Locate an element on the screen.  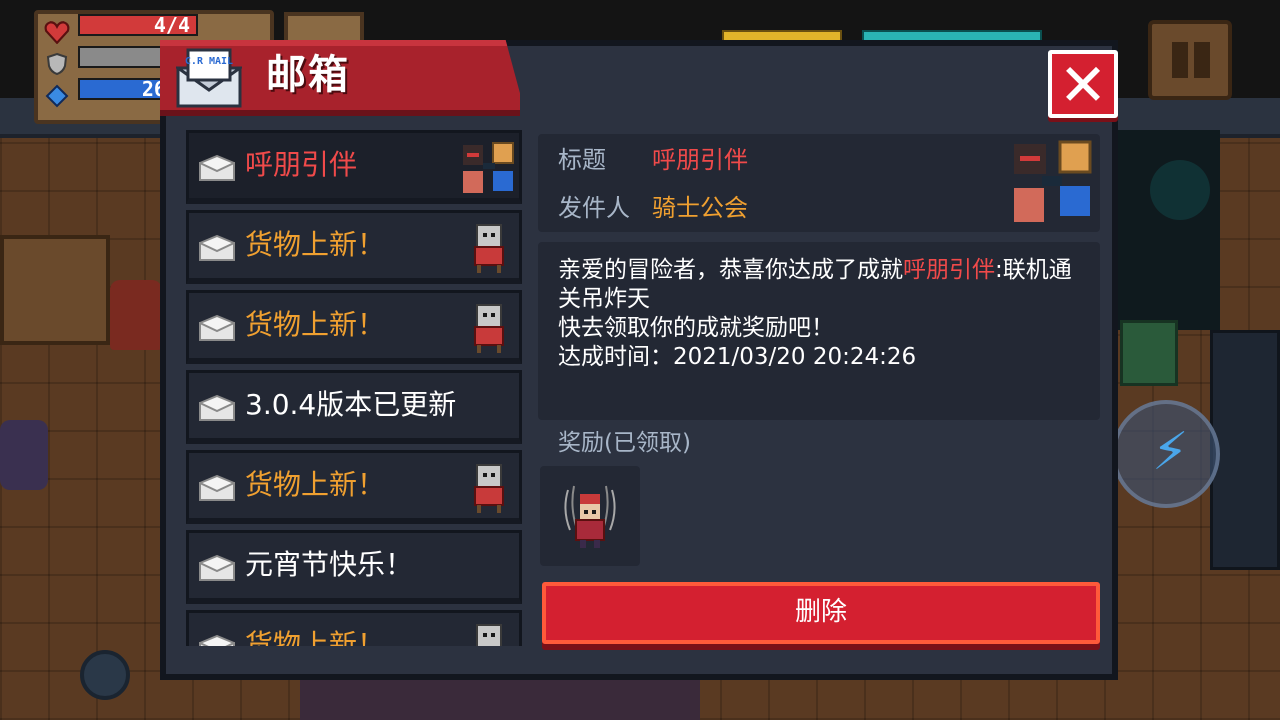
teal-glow is located at coordinates (1180, 190).